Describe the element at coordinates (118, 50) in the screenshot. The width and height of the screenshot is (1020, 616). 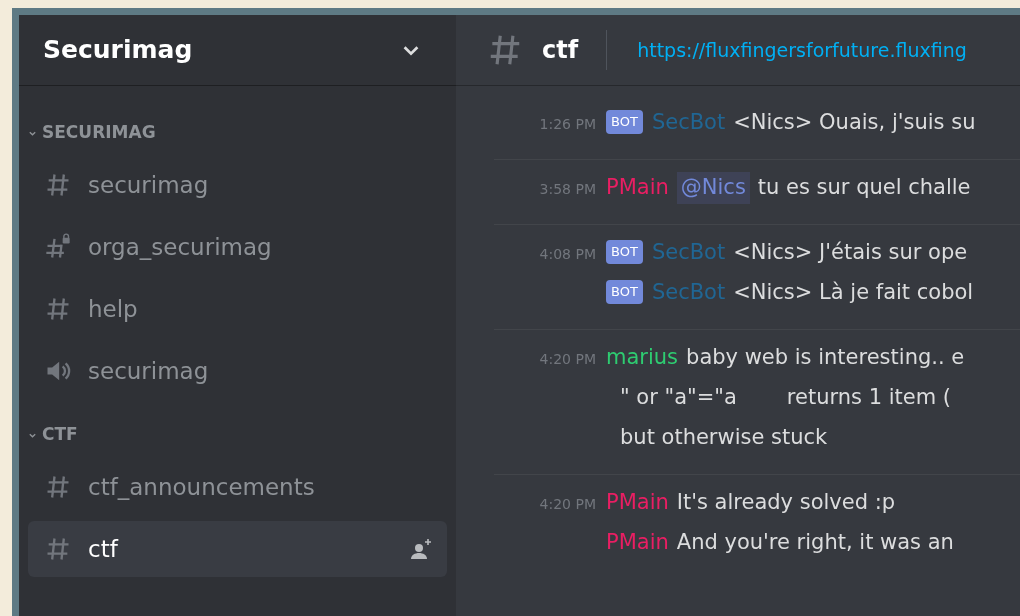
I see `server-name: Securimag` at that location.